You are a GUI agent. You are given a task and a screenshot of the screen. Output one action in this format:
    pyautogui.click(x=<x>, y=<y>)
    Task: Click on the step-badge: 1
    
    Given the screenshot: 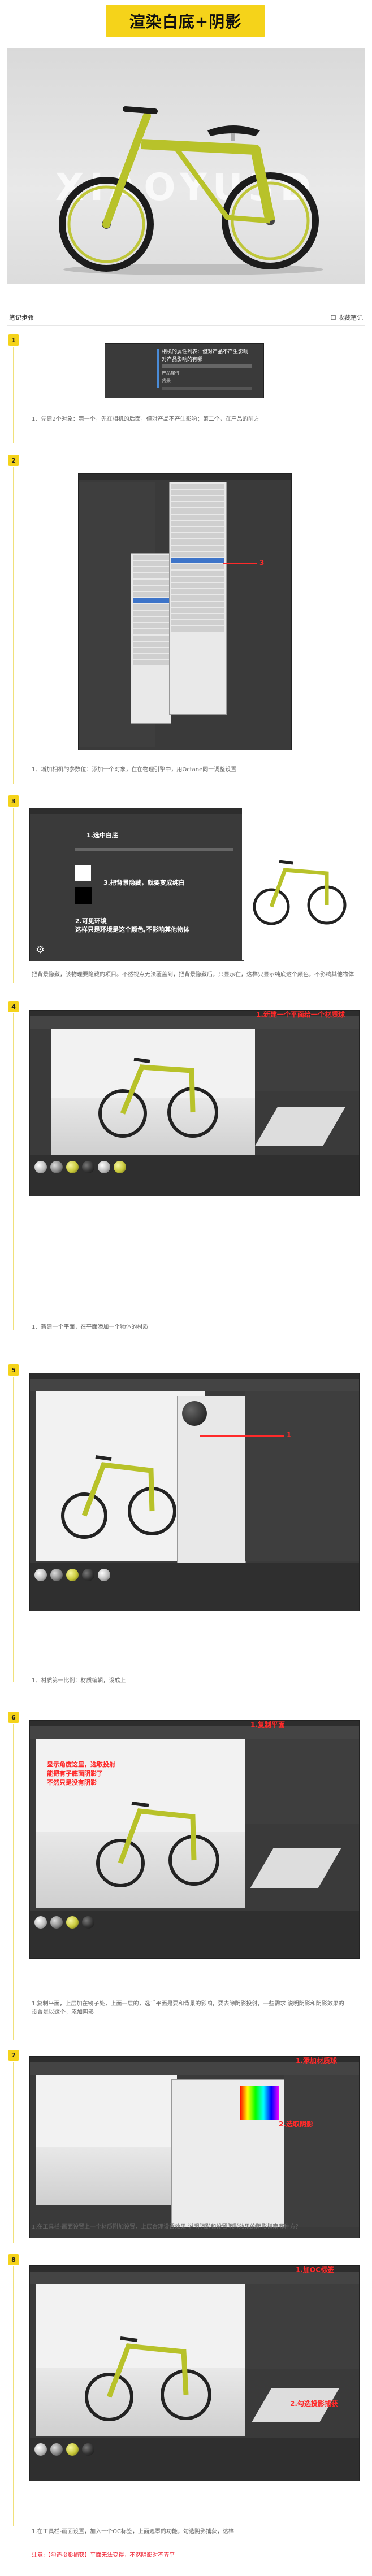 What is the action you would take?
    pyautogui.click(x=13, y=340)
    